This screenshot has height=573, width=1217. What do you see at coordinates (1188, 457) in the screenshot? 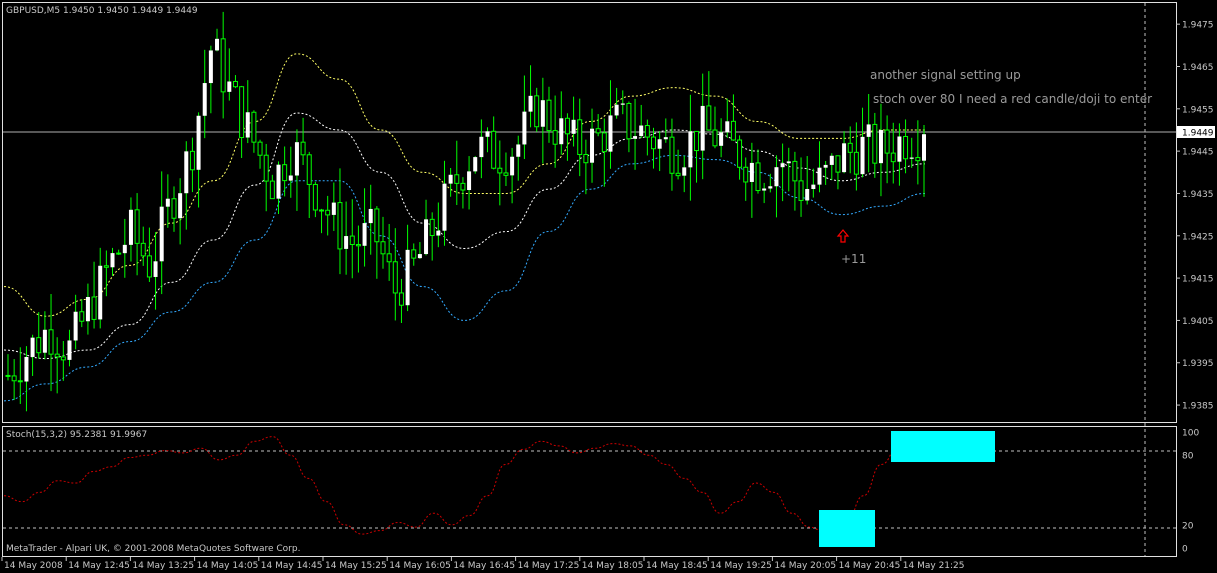
I see `stoch-tick-label: 80` at bounding box center [1188, 457].